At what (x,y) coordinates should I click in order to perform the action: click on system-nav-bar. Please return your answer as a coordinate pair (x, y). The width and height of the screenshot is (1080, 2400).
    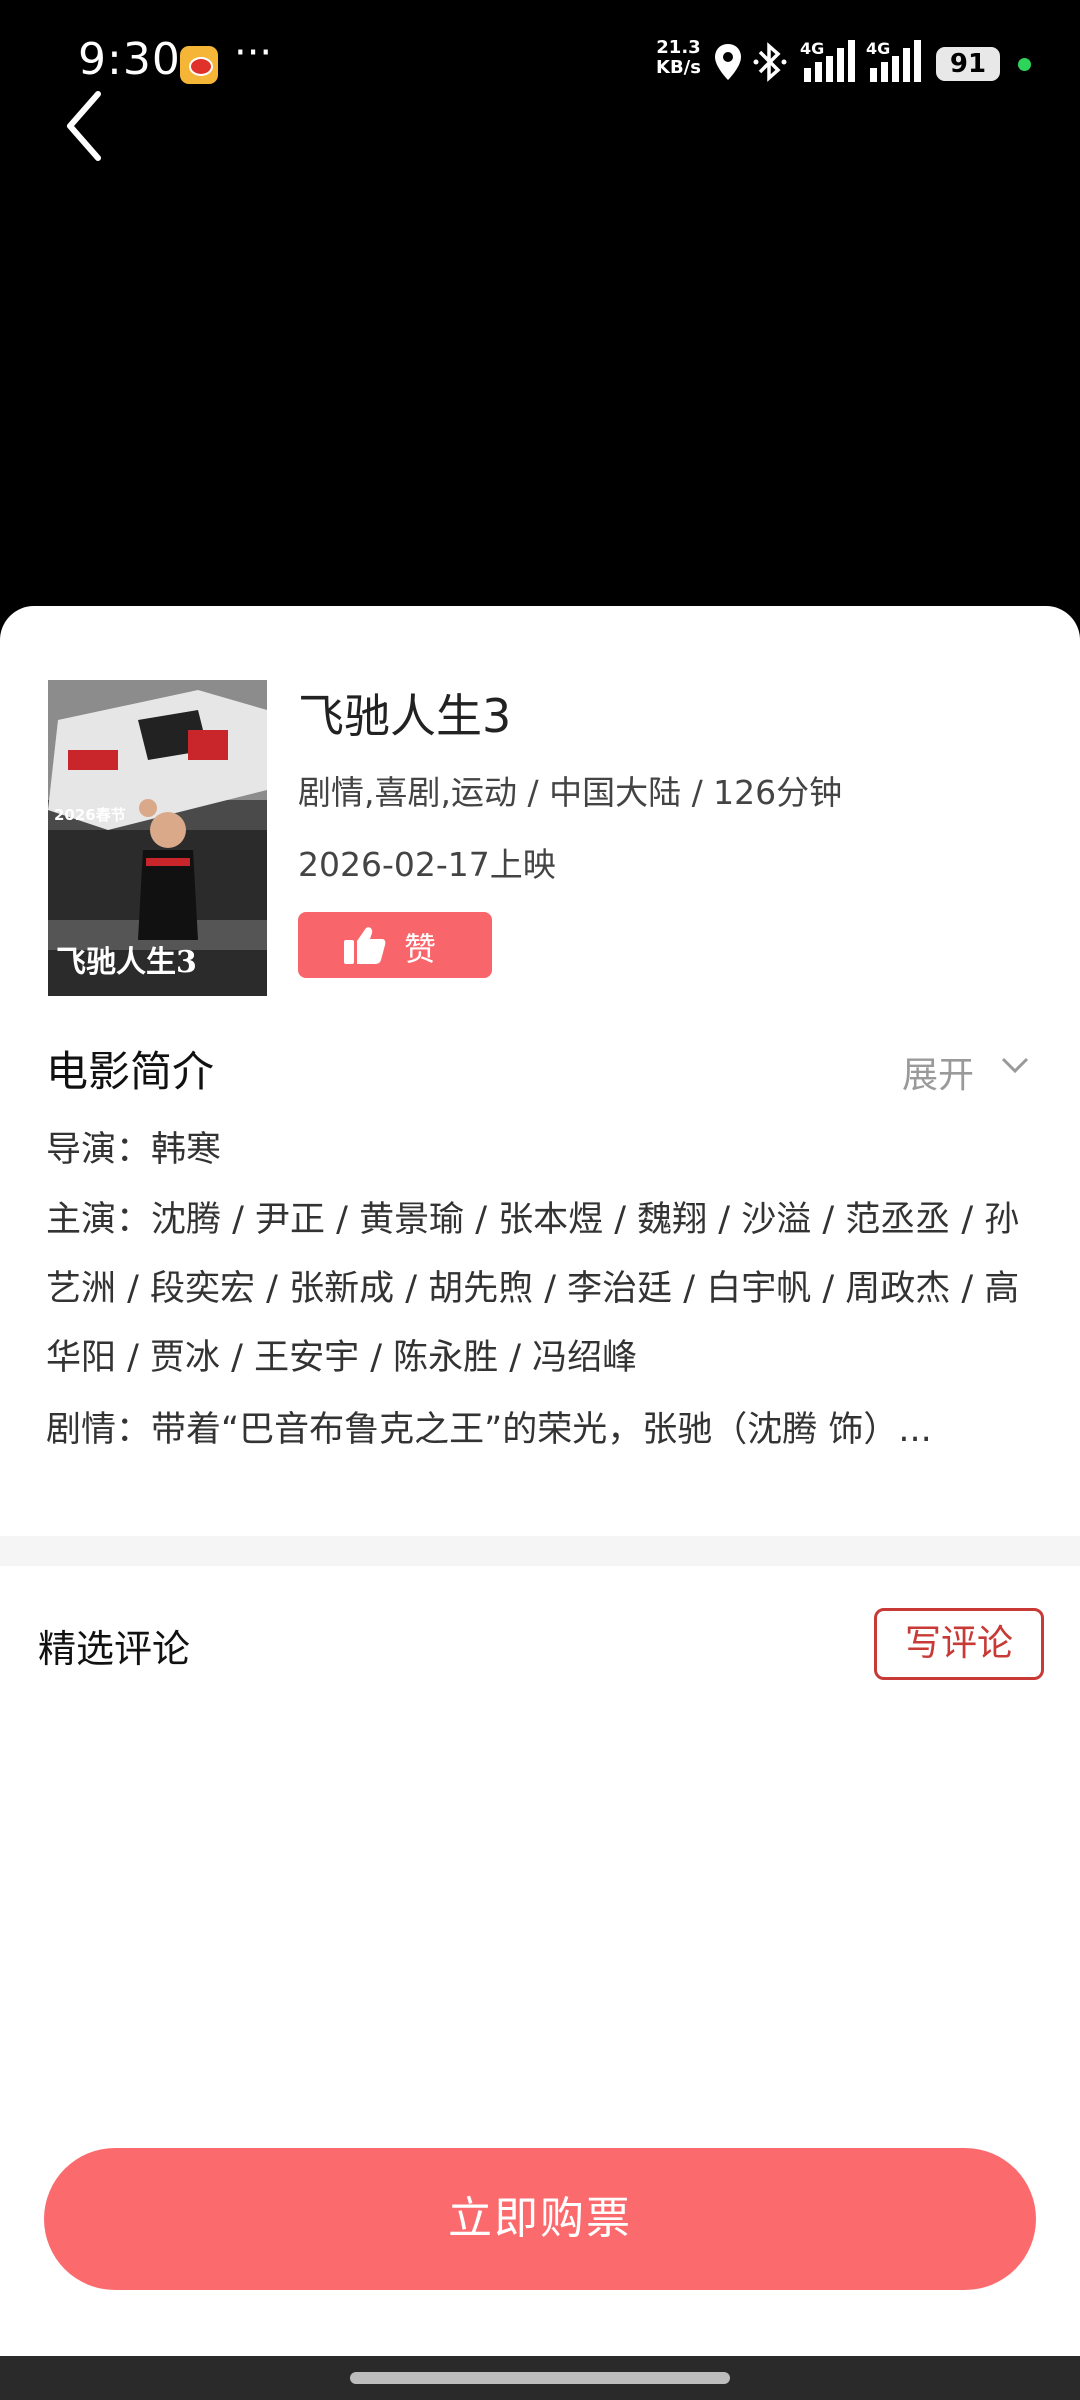
    Looking at the image, I should click on (540, 2378).